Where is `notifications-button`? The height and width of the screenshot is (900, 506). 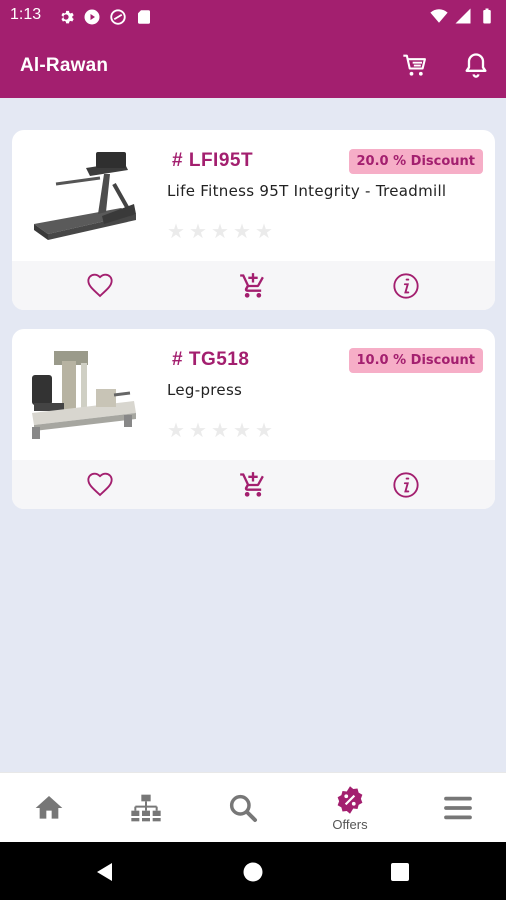
notifications-button is located at coordinates (476, 65).